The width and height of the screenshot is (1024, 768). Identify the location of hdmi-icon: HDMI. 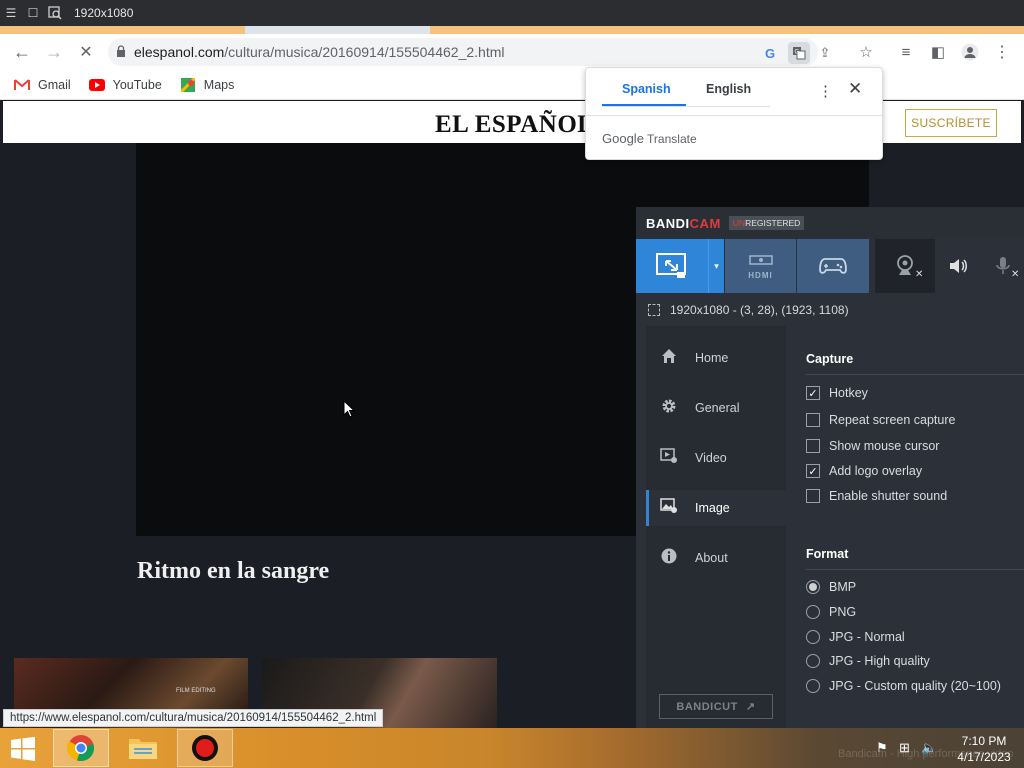
(761, 266).